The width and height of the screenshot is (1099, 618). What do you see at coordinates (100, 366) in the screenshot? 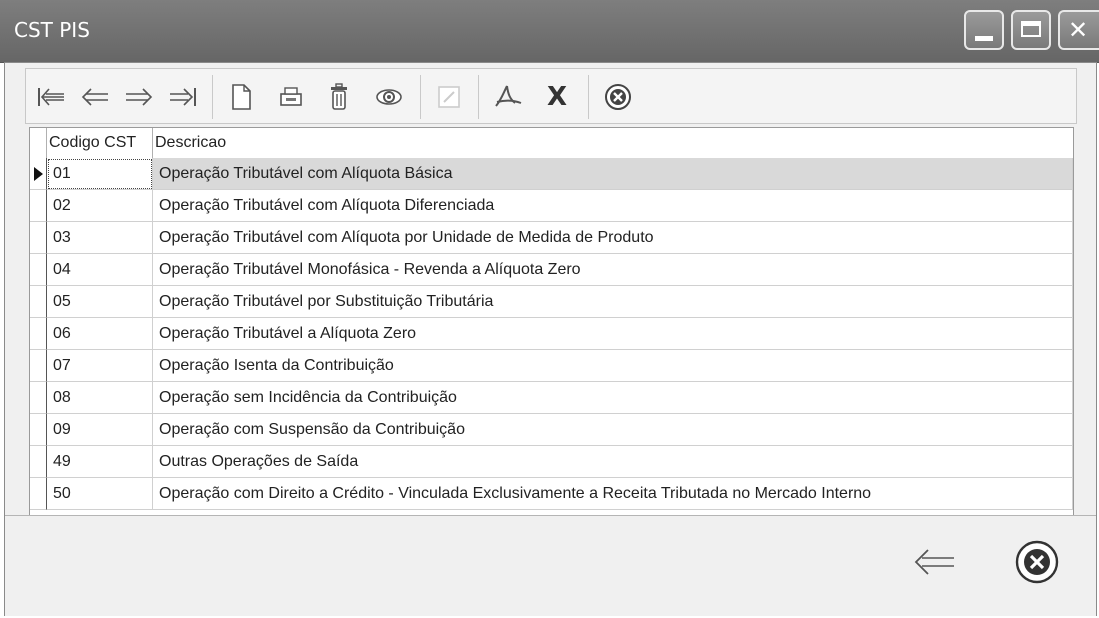
I see `cell-codigo-cst: 07` at bounding box center [100, 366].